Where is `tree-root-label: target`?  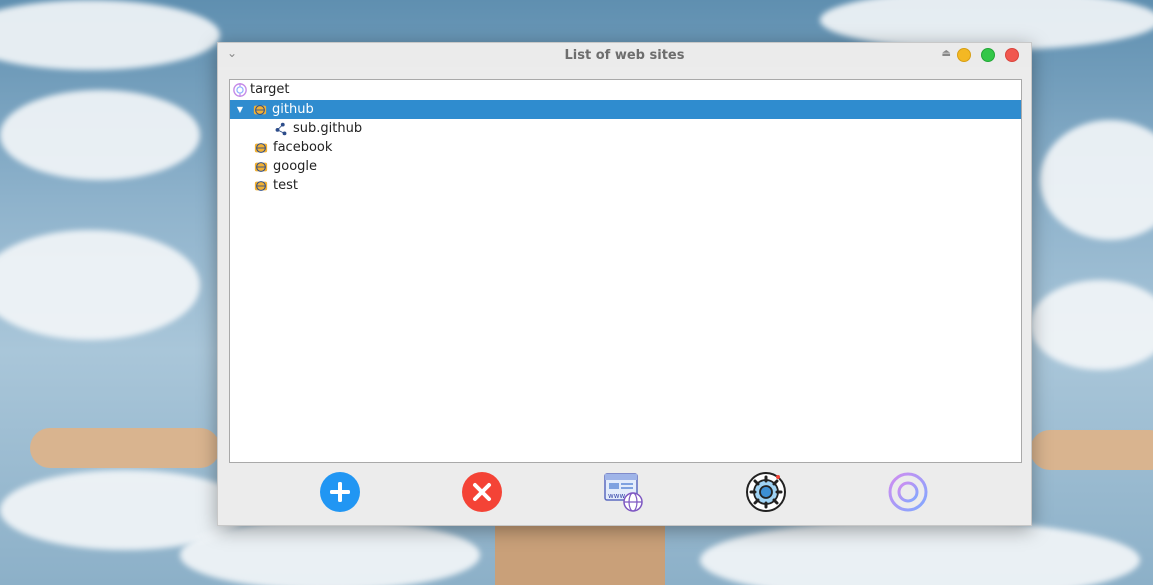 tree-root-label: target is located at coordinates (270, 89).